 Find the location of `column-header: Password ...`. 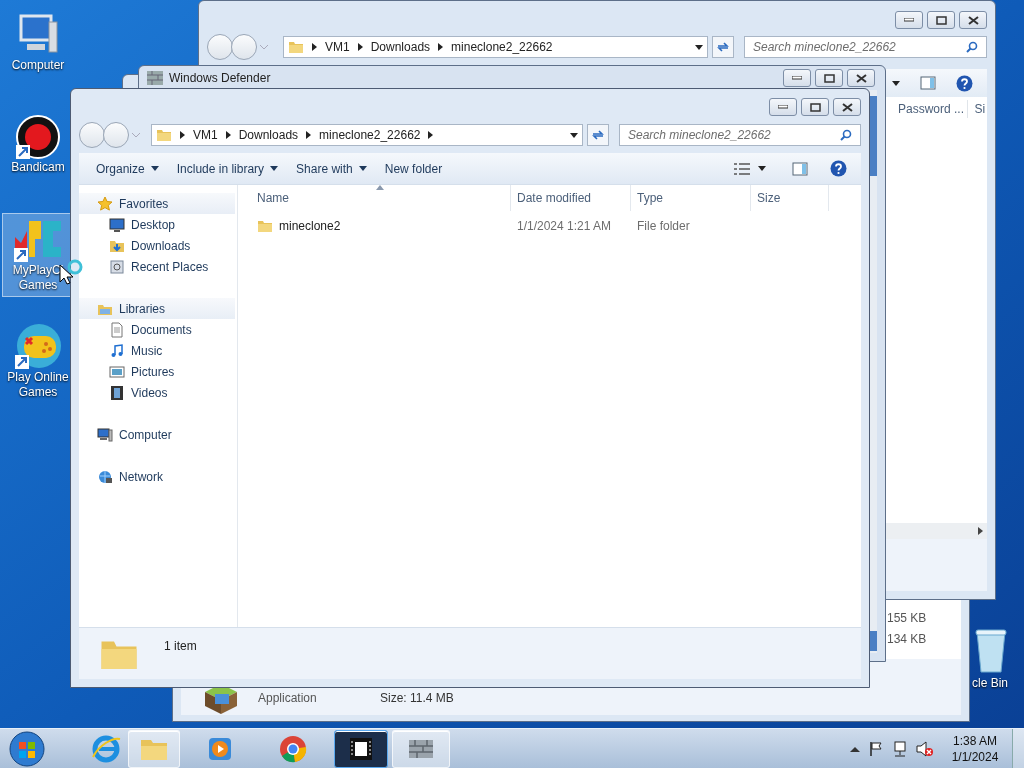

column-header: Password ... is located at coordinates (933, 109).